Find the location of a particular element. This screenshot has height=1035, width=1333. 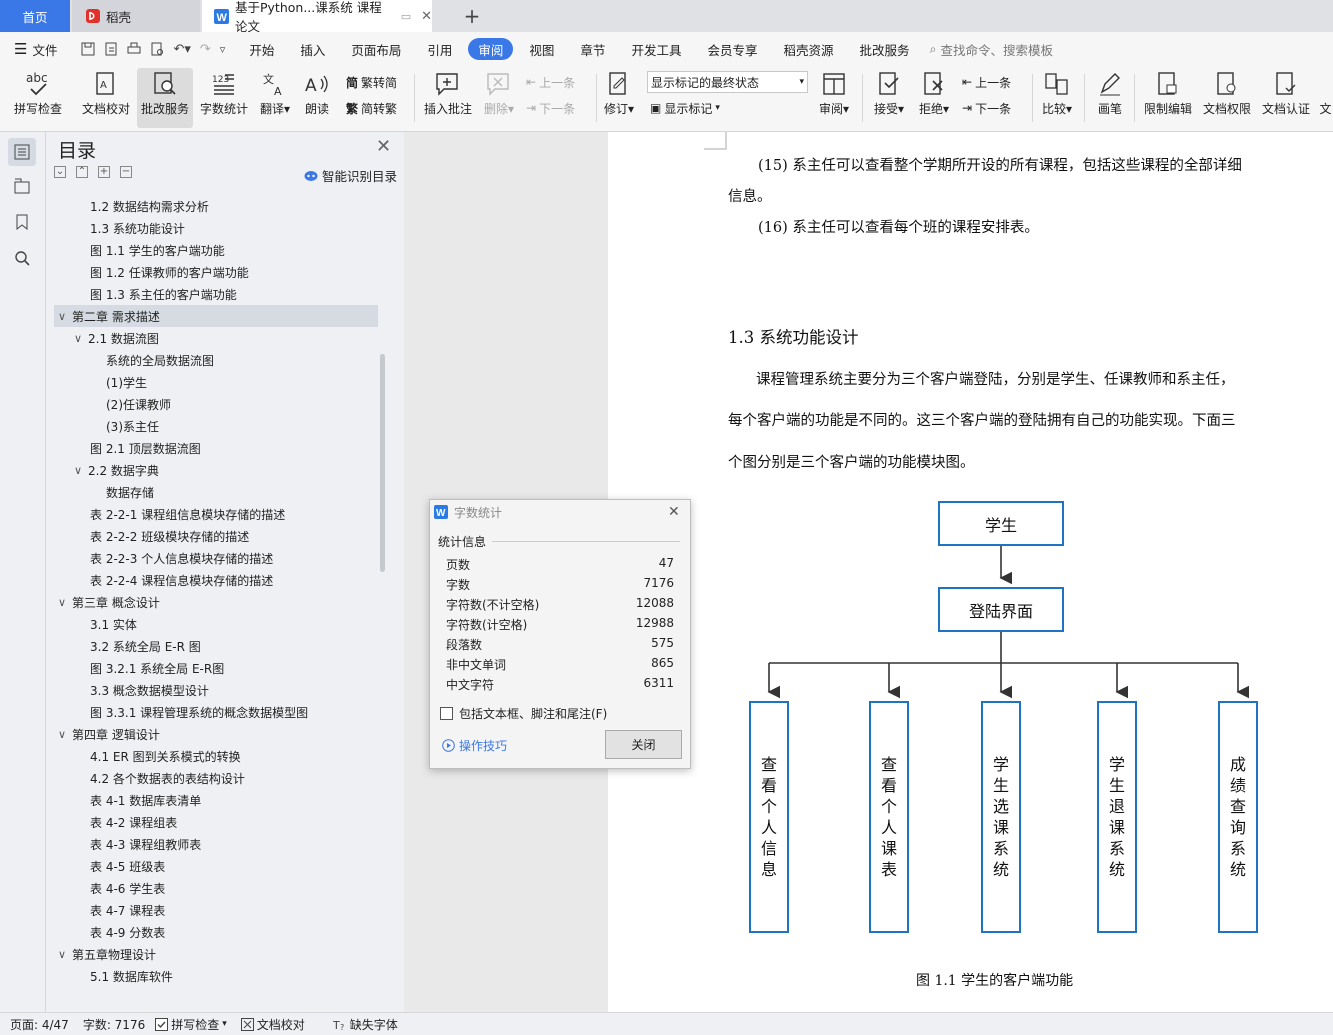

page-indicator: 页面: 4/47 is located at coordinates (39, 1024).